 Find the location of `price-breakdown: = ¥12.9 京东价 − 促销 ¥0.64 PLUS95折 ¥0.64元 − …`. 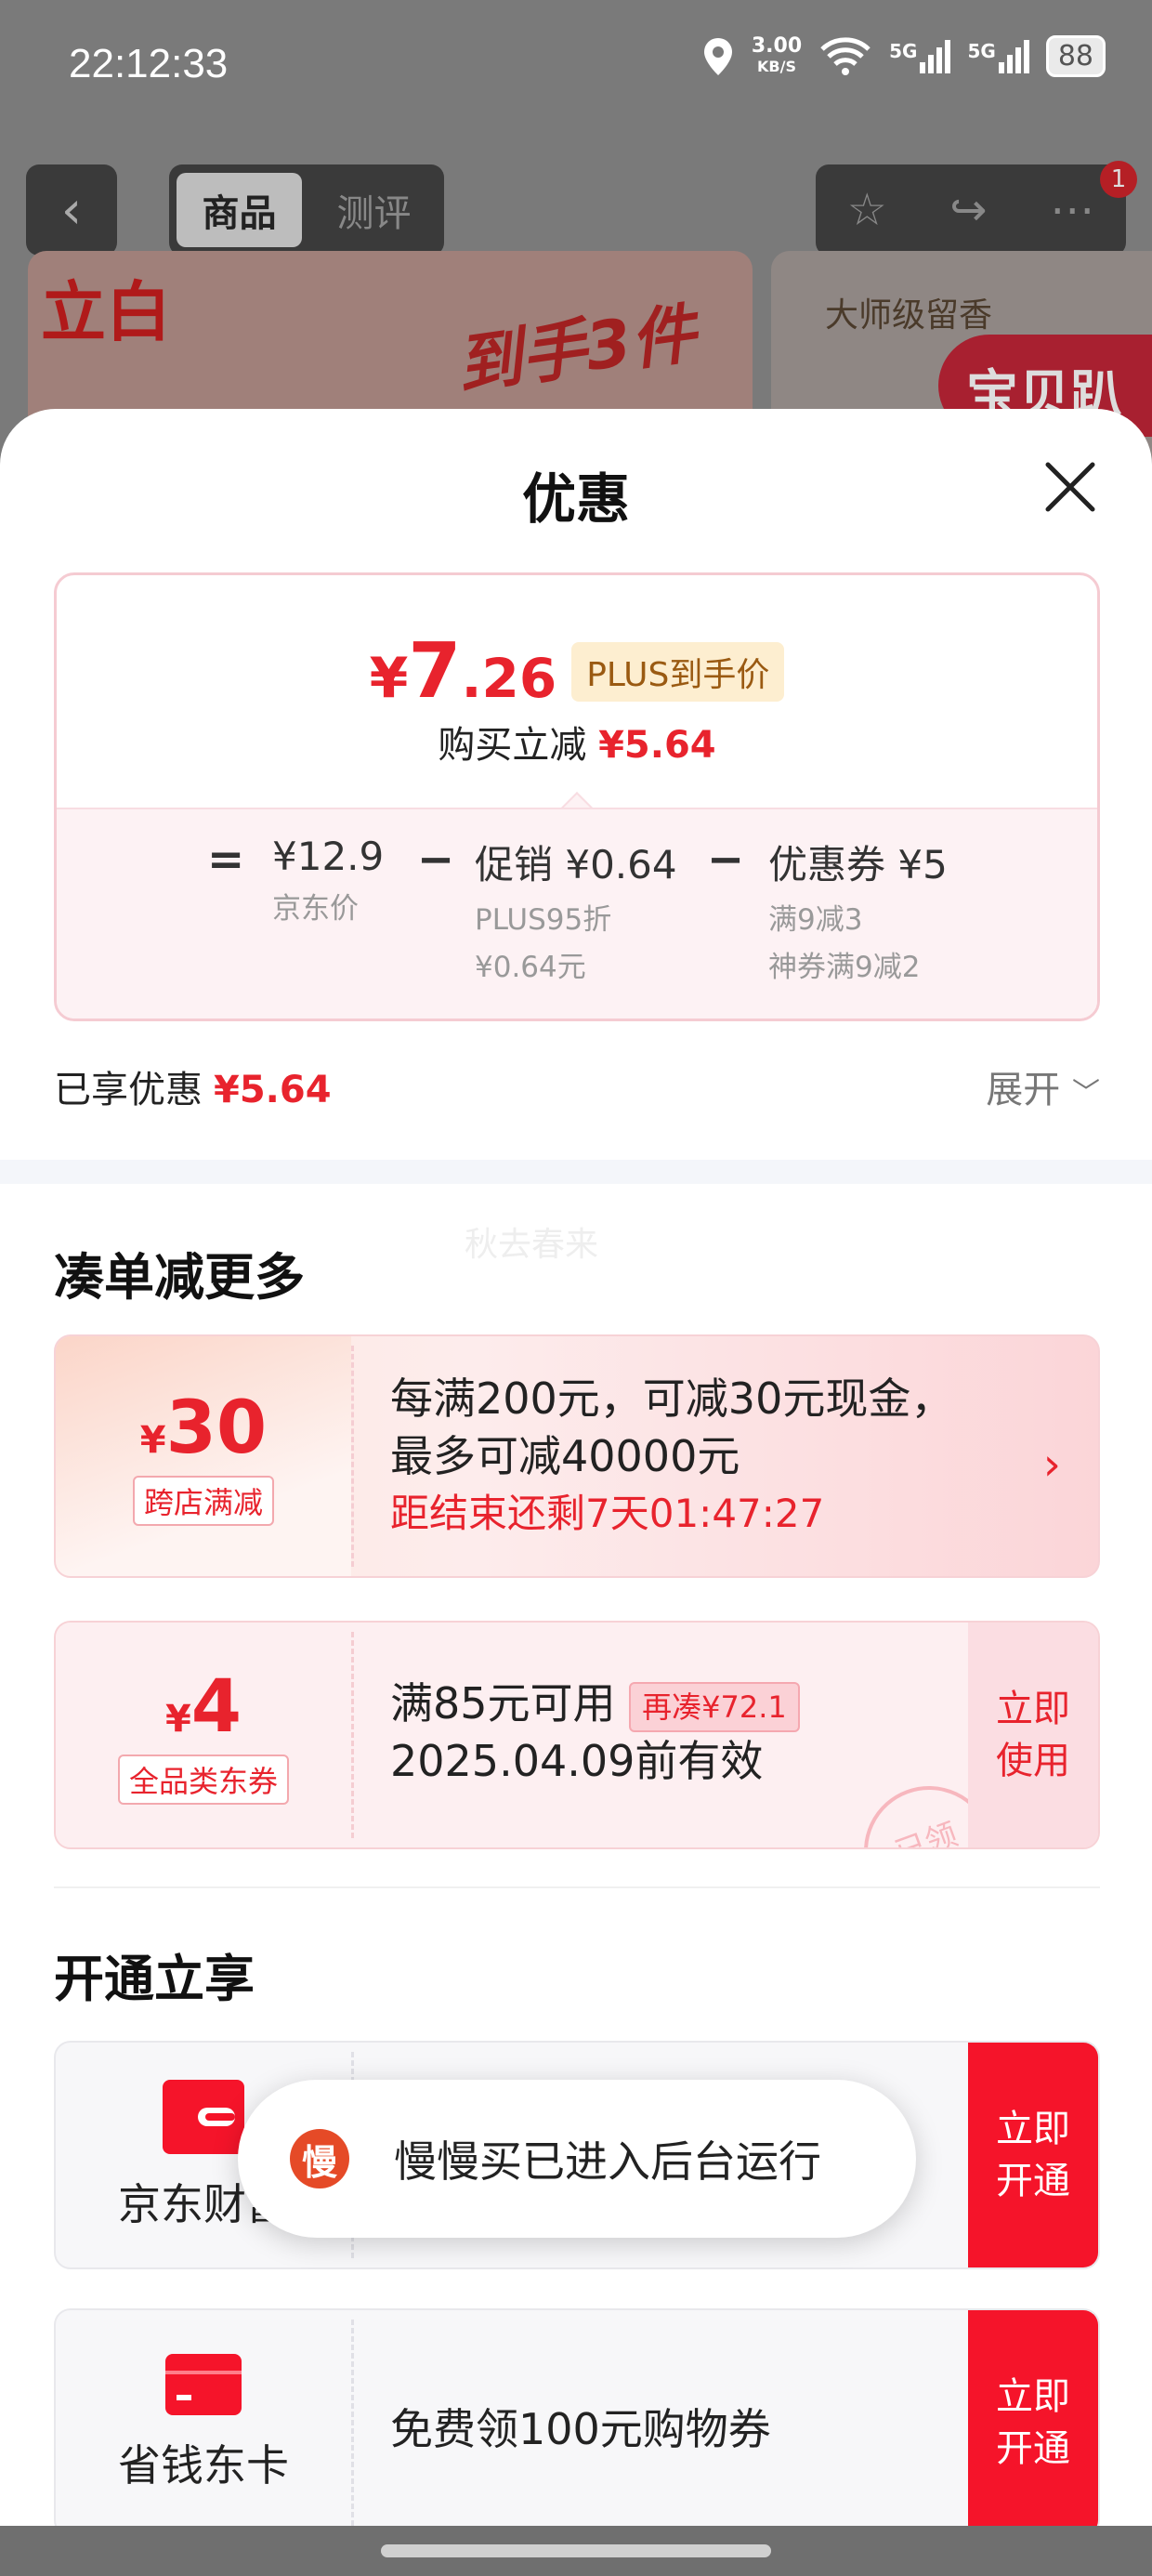

price-breakdown: = ¥12.9 京东价 − 促销 ¥0.64 PLUS95折 ¥0.64元 − … is located at coordinates (577, 913).